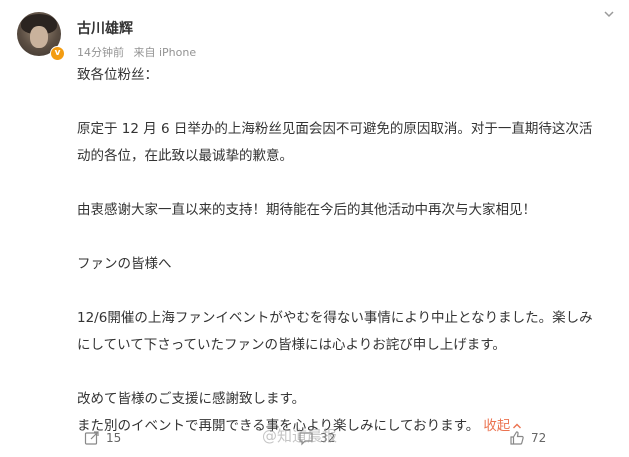 The width and height of the screenshot is (629, 457). What do you see at coordinates (102, 437) in the screenshot?
I see `repost-button: 15` at bounding box center [102, 437].